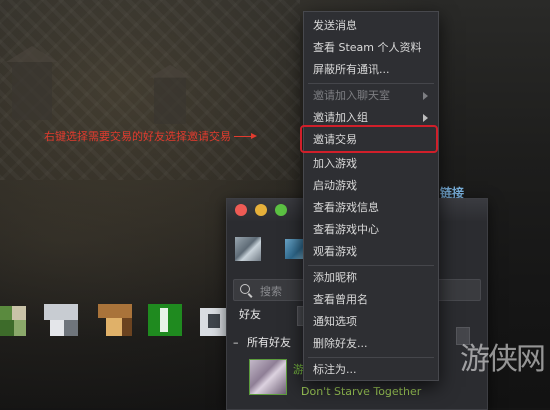 The image size is (550, 410). I want to click on maximize-window-button, so click(281, 210).